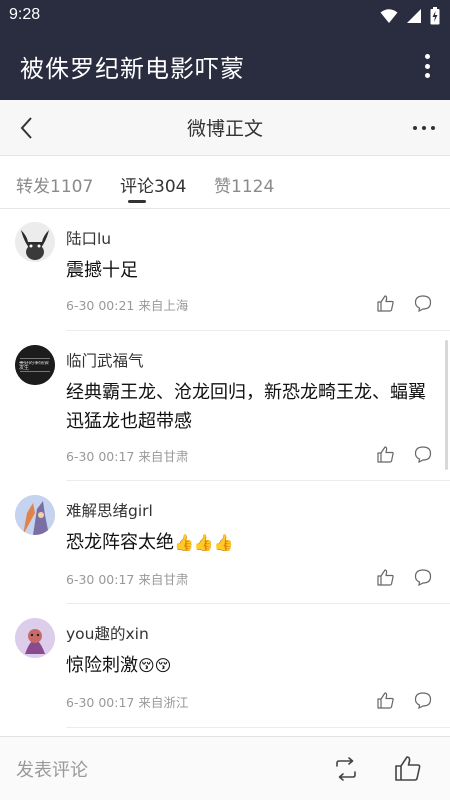  What do you see at coordinates (407, 768) in the screenshot?
I see `like-bottom-icon` at bounding box center [407, 768].